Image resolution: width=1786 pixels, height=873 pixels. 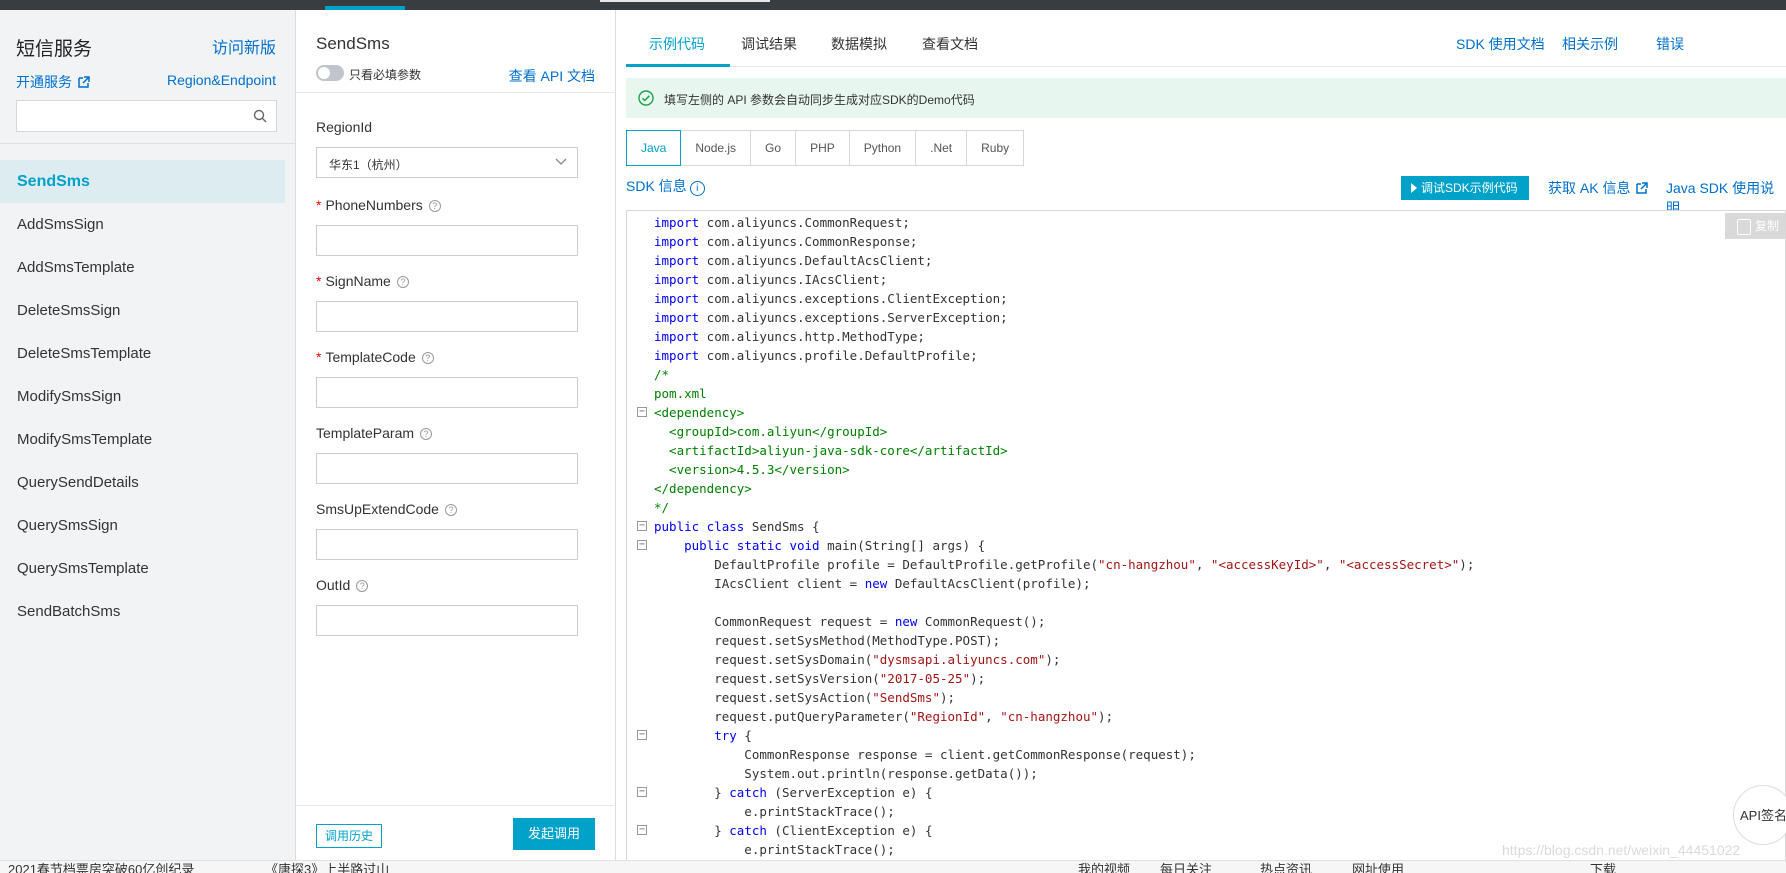 I want to click on template-param-input, so click(x=447, y=468).